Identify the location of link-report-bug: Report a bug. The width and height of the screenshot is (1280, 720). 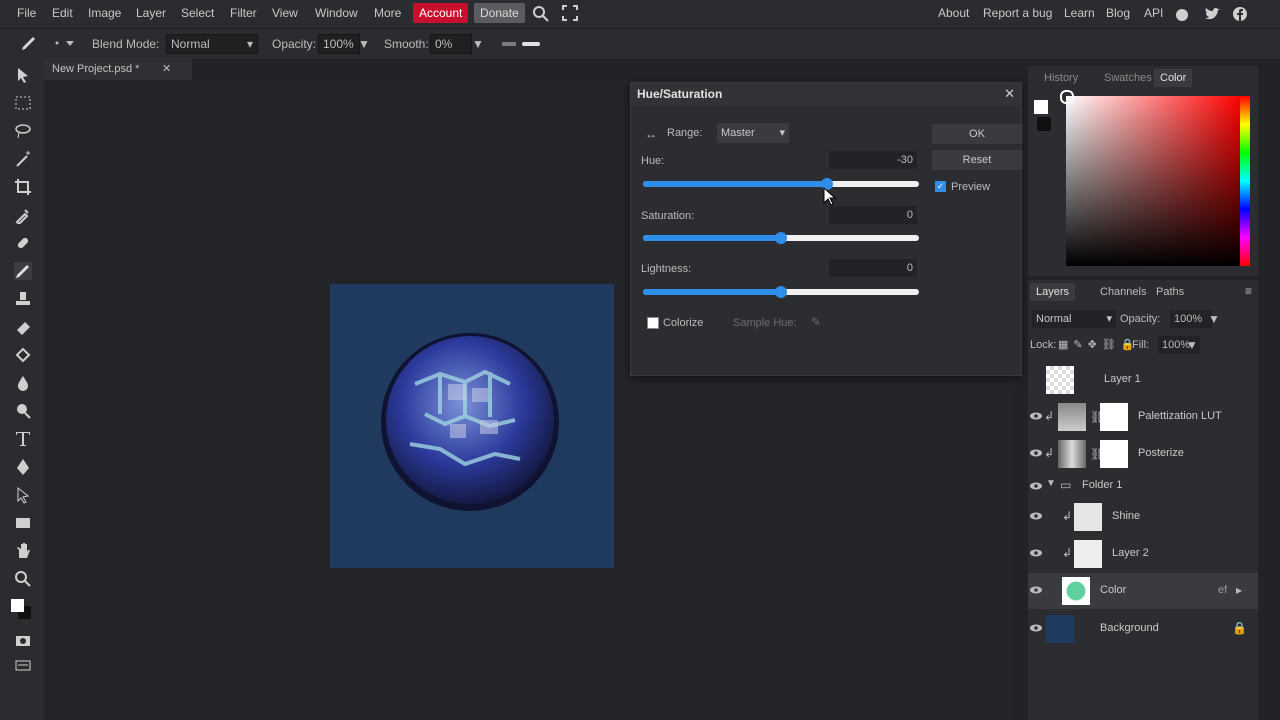
(1017, 13).